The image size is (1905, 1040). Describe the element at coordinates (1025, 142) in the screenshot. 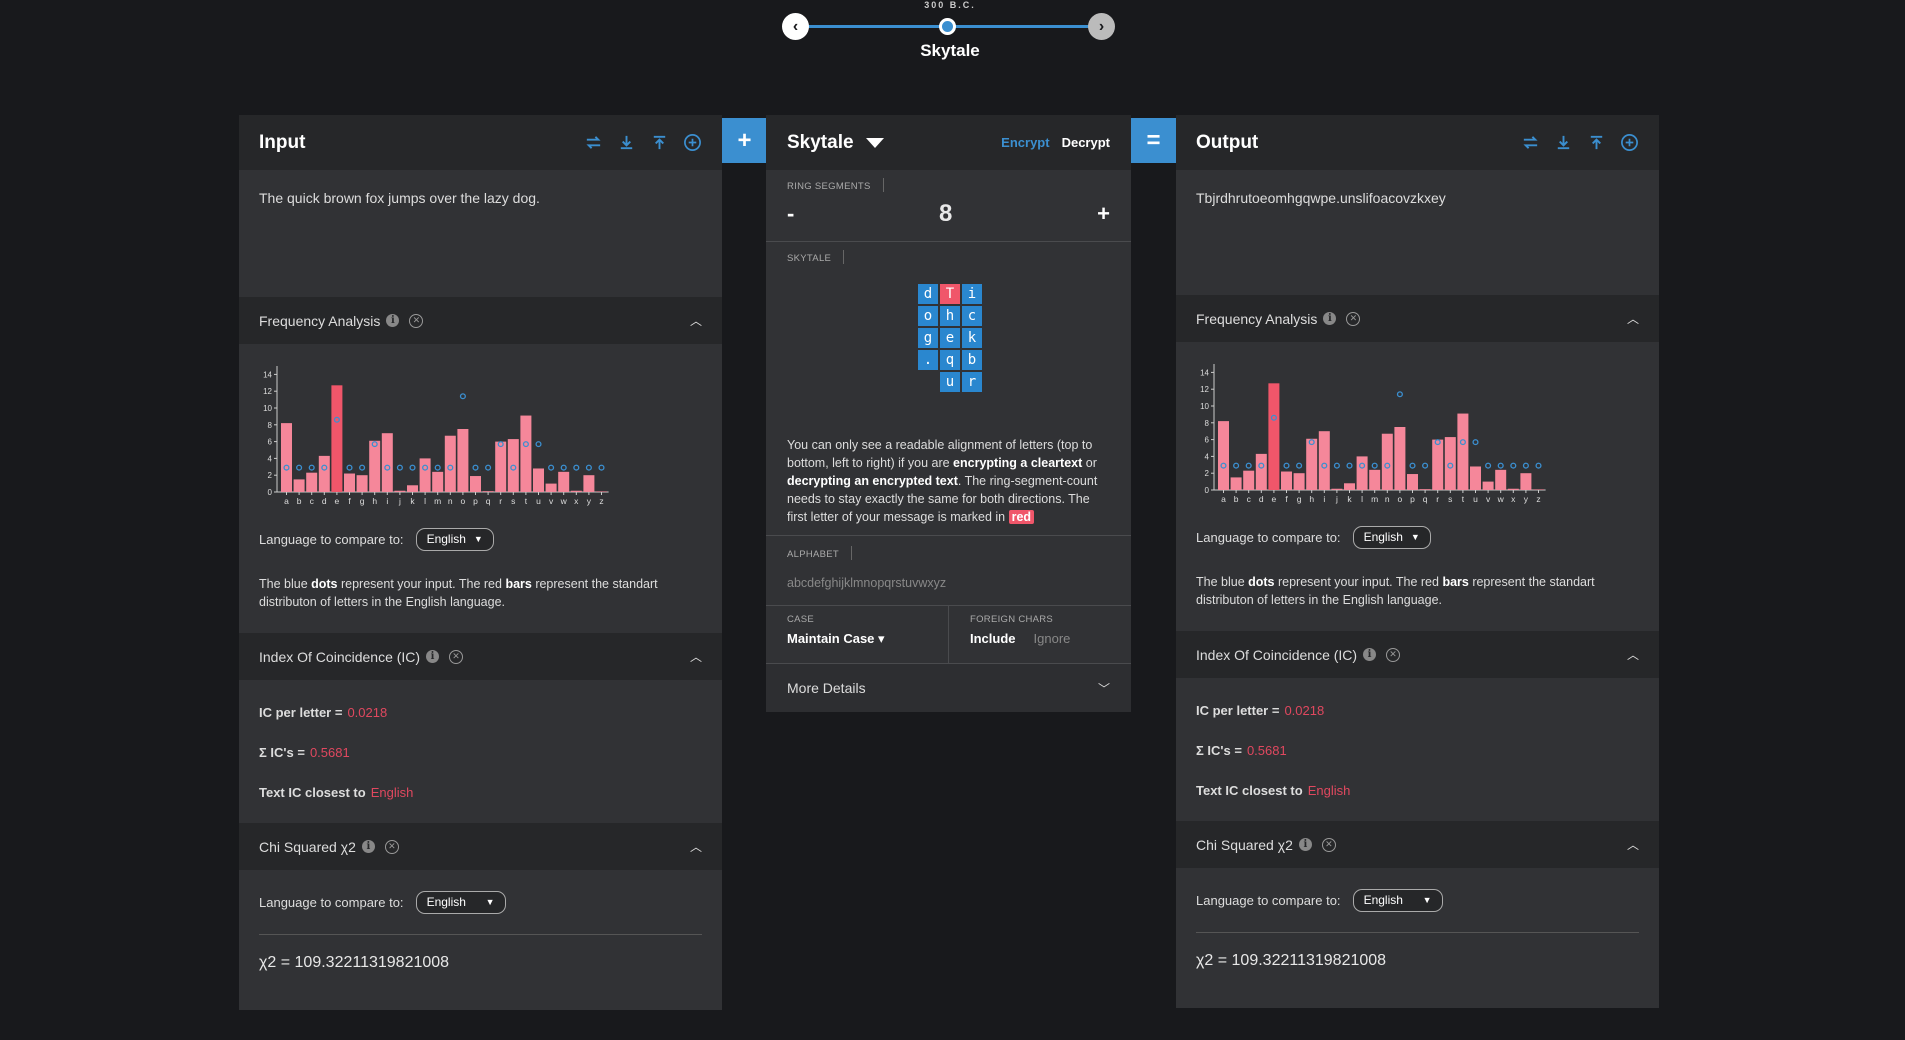

I see `encrypt-toggle: Encrypt` at that location.